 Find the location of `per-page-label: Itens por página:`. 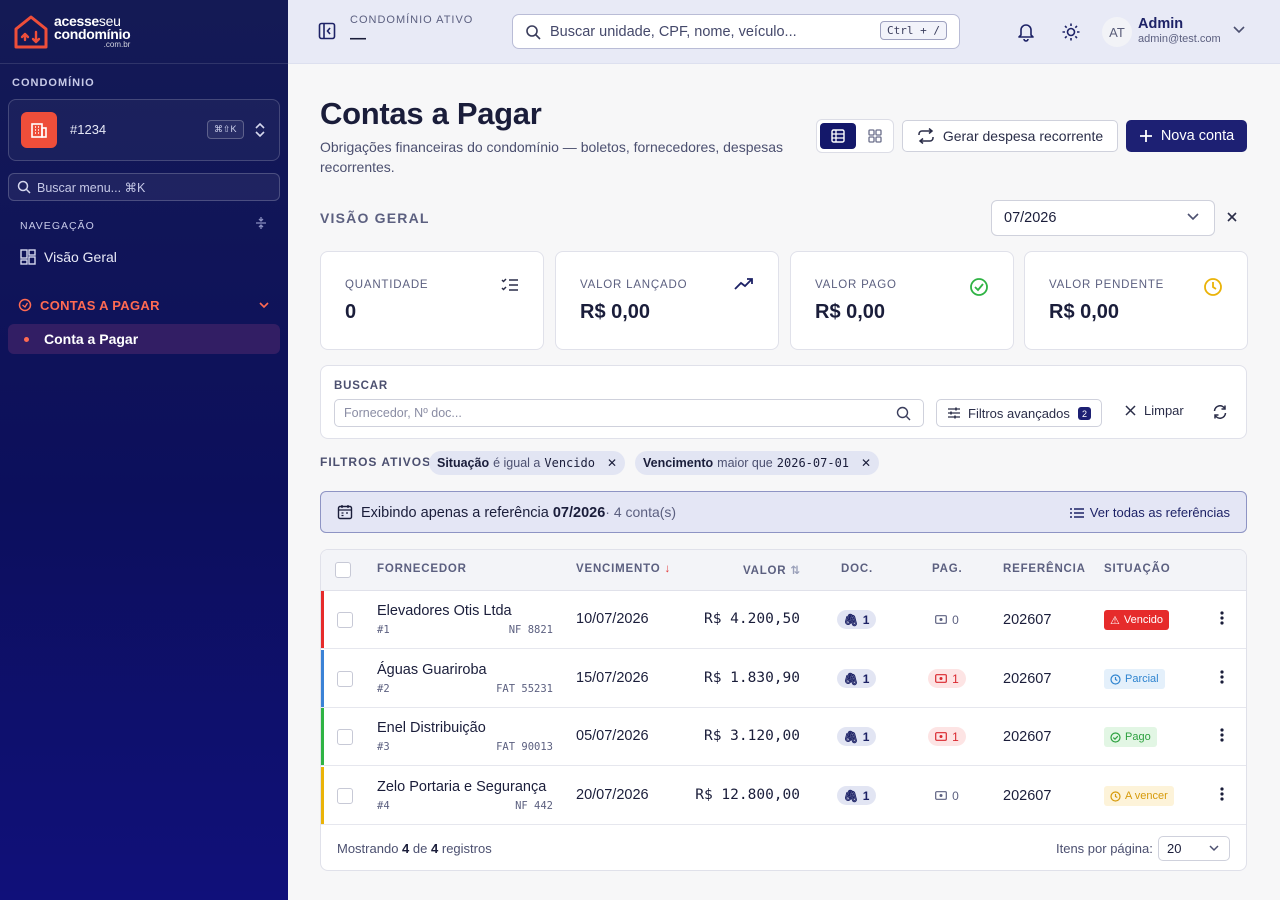

per-page-label: Itens por página: is located at coordinates (1104, 848).